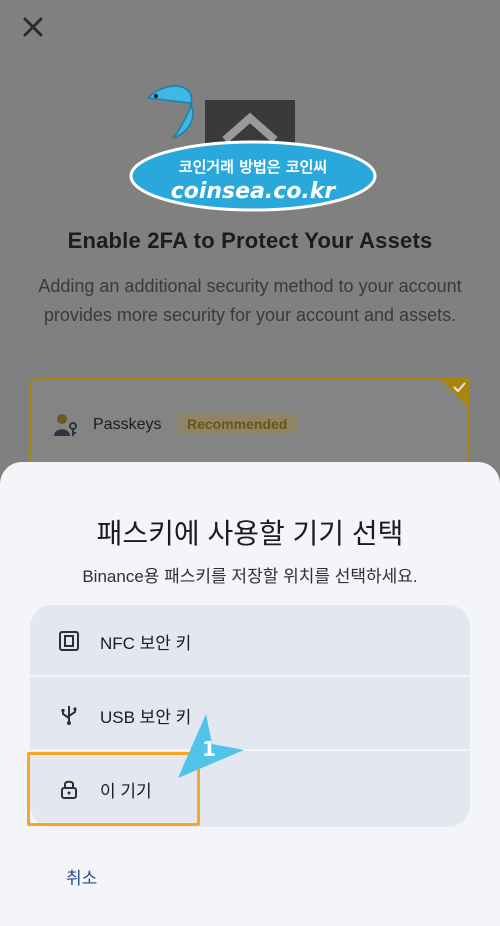 The height and width of the screenshot is (926, 500). Describe the element at coordinates (69, 641) in the screenshot. I see `nfc-icon` at that location.